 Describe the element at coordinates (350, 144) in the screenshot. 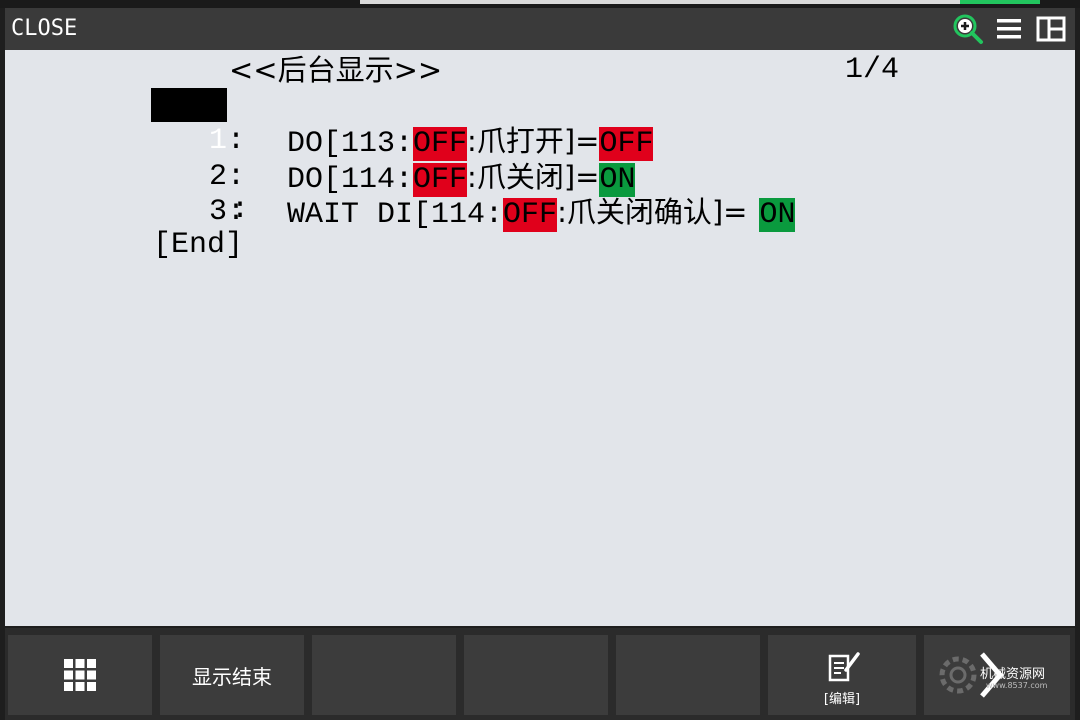

I see `line-prefix: DO[113:` at that location.